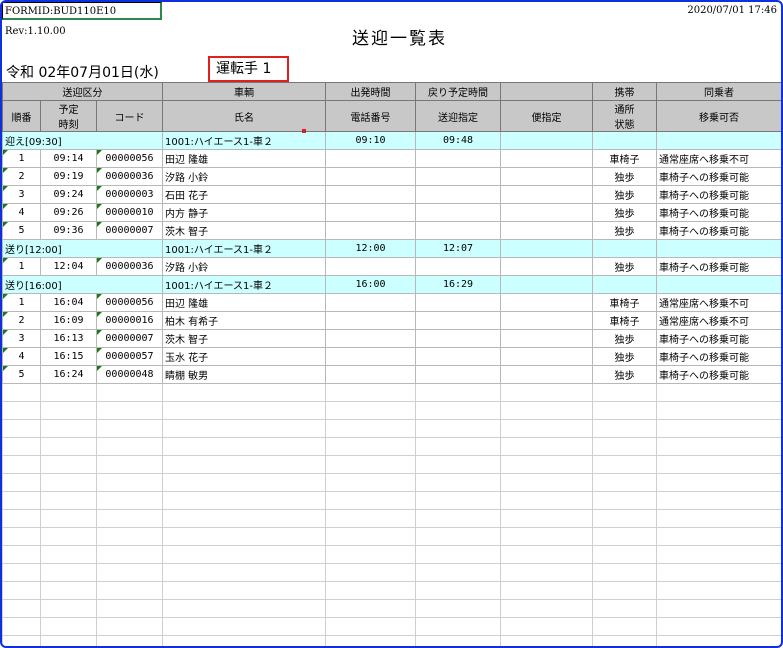 The height and width of the screenshot is (648, 783). What do you see at coordinates (129, 212) in the screenshot?
I see `code-cell: 00000010` at bounding box center [129, 212].